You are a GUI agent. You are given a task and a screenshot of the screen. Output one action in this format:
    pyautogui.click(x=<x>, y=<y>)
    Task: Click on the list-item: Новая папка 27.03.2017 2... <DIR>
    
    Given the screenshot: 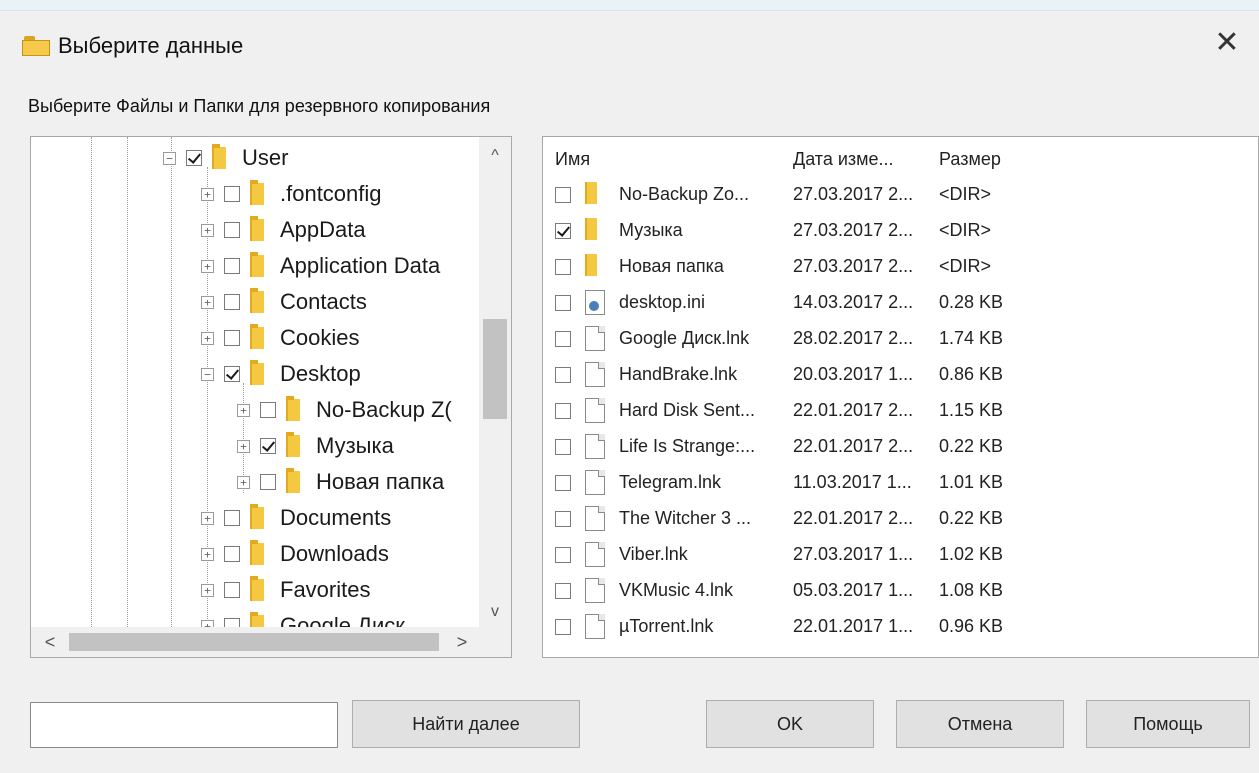 What is the action you would take?
    pyautogui.click(x=900, y=266)
    